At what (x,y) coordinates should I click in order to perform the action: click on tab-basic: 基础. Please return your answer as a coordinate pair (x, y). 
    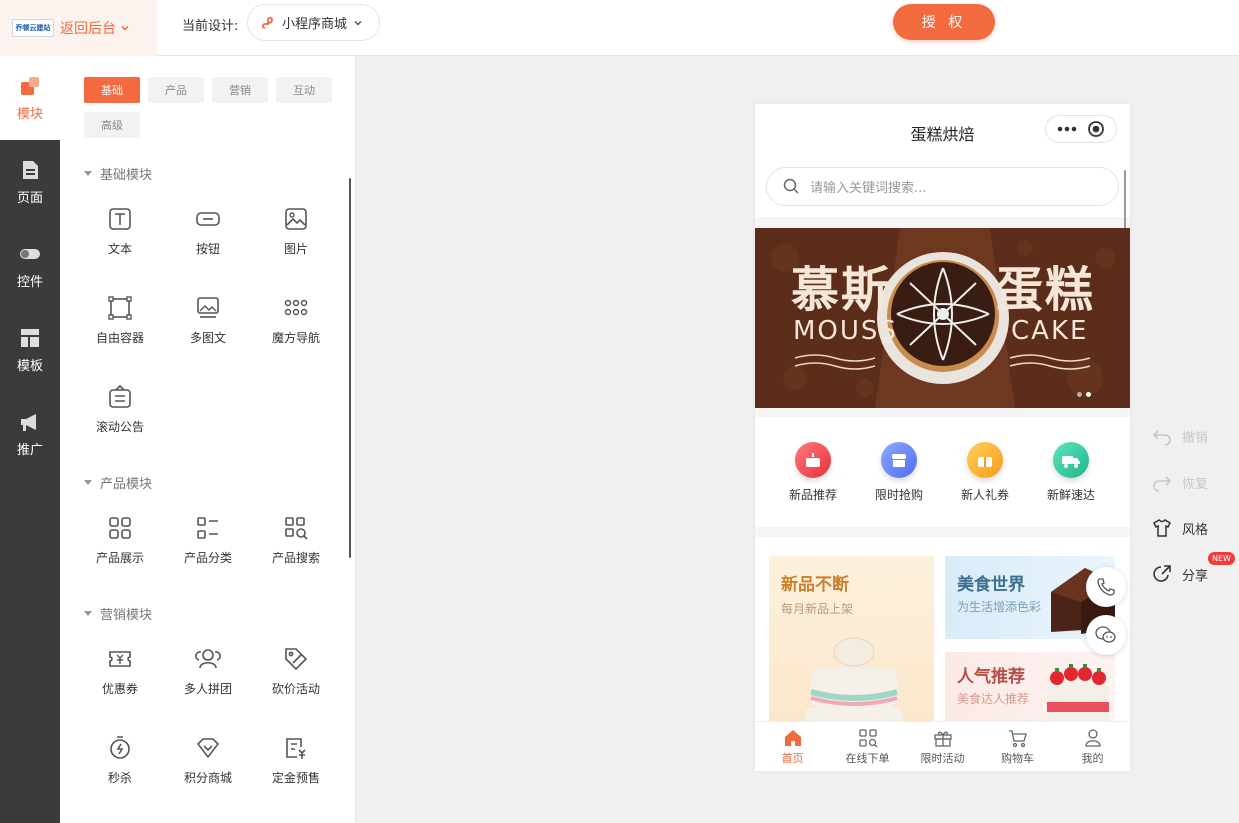
    Looking at the image, I should click on (112, 90).